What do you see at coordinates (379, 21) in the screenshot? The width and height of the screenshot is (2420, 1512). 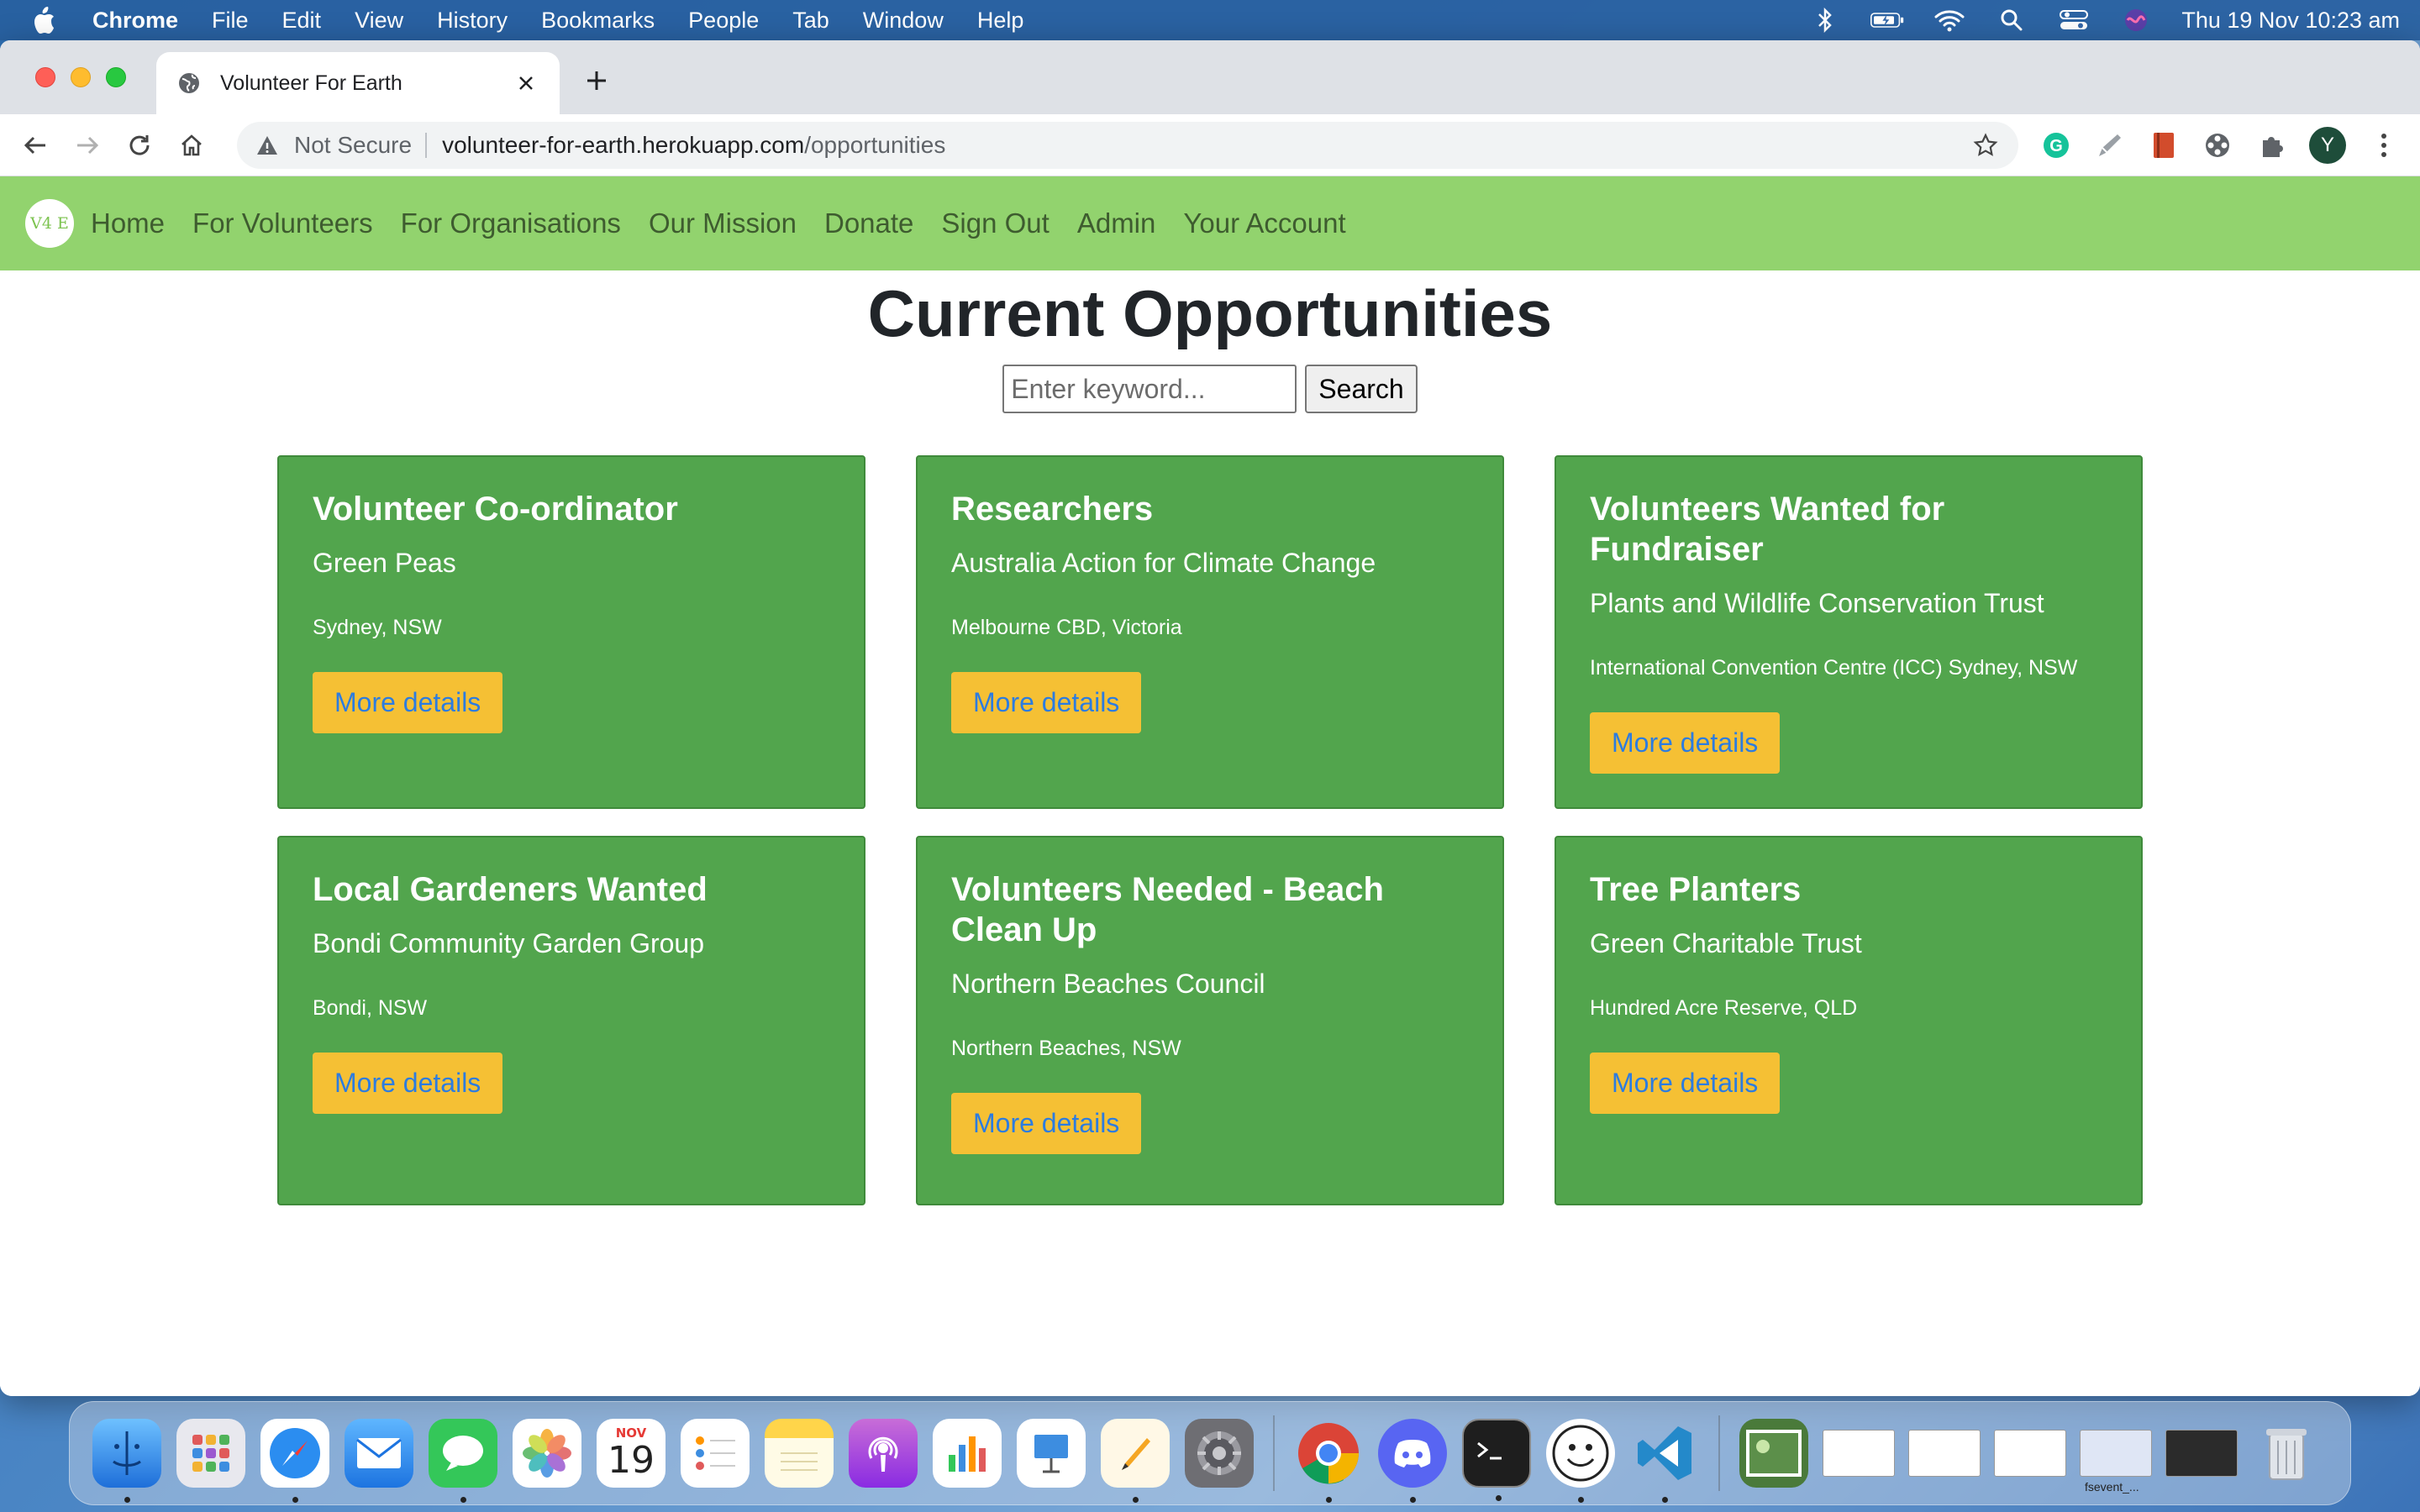 I see `menu-view: View` at bounding box center [379, 21].